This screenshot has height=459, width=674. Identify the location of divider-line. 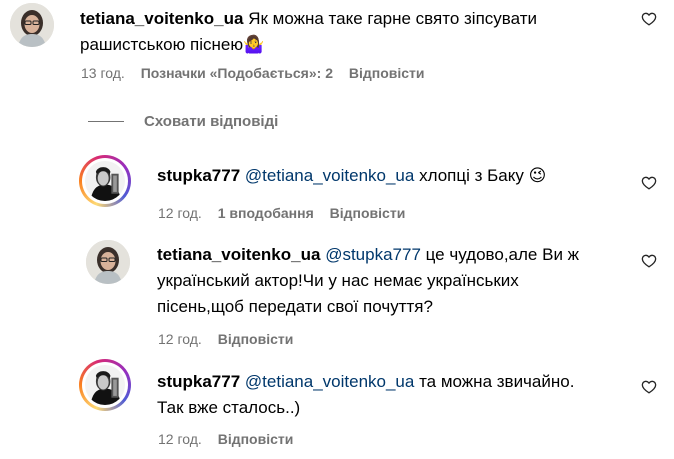
(106, 121).